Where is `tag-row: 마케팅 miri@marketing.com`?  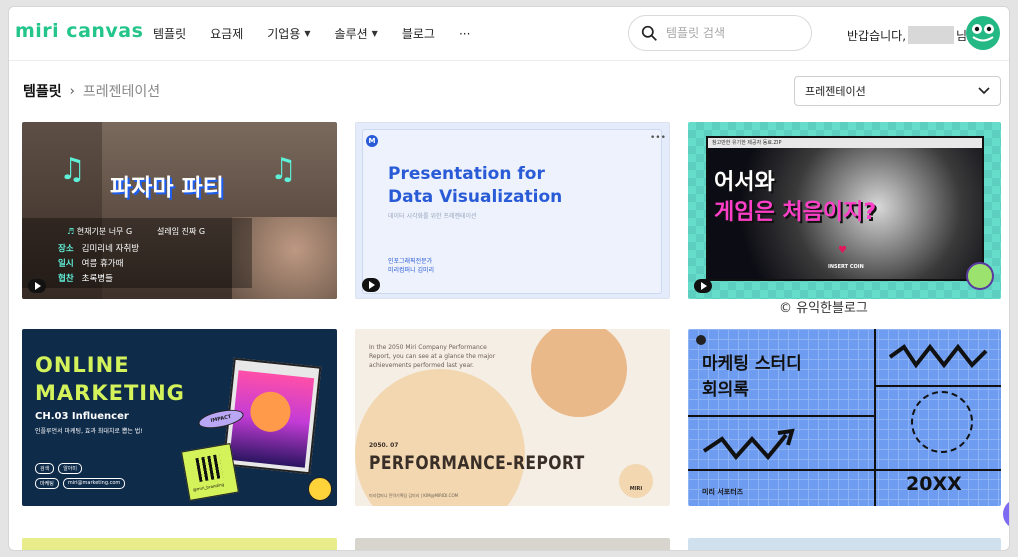 tag-row: 마케팅 miri@marketing.com is located at coordinates (80, 483).